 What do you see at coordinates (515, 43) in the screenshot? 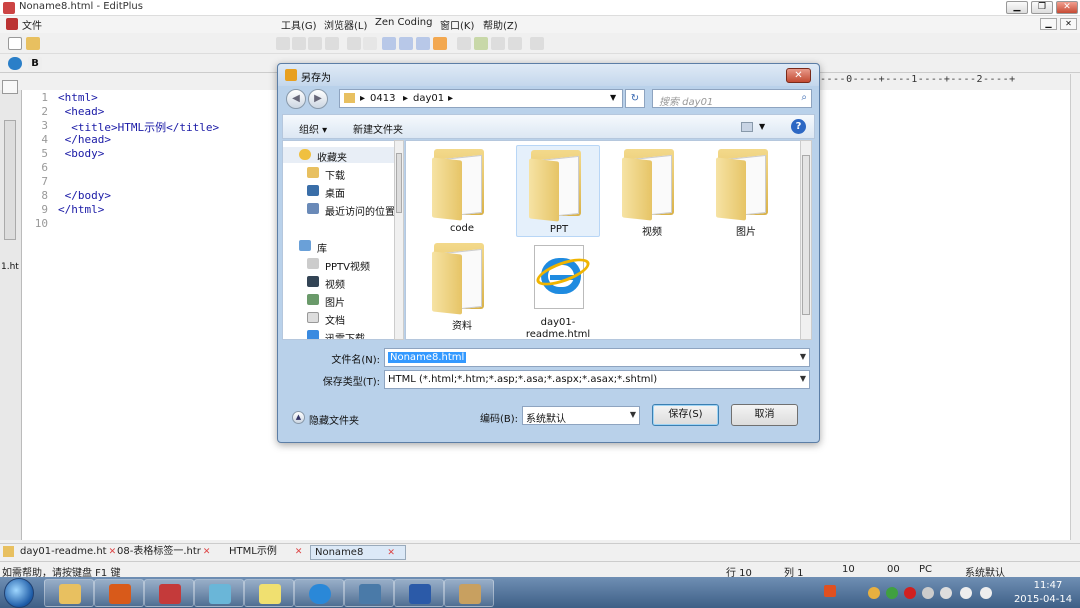
I see `fullscreen-icon` at bounding box center [515, 43].